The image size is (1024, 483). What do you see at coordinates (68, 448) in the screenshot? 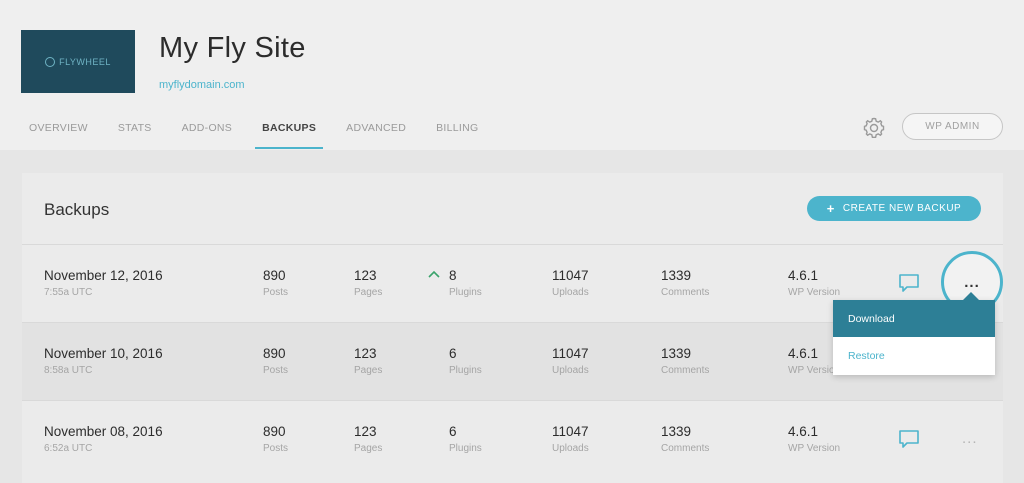
I see `backup-time: 6:52a UTC` at bounding box center [68, 448].